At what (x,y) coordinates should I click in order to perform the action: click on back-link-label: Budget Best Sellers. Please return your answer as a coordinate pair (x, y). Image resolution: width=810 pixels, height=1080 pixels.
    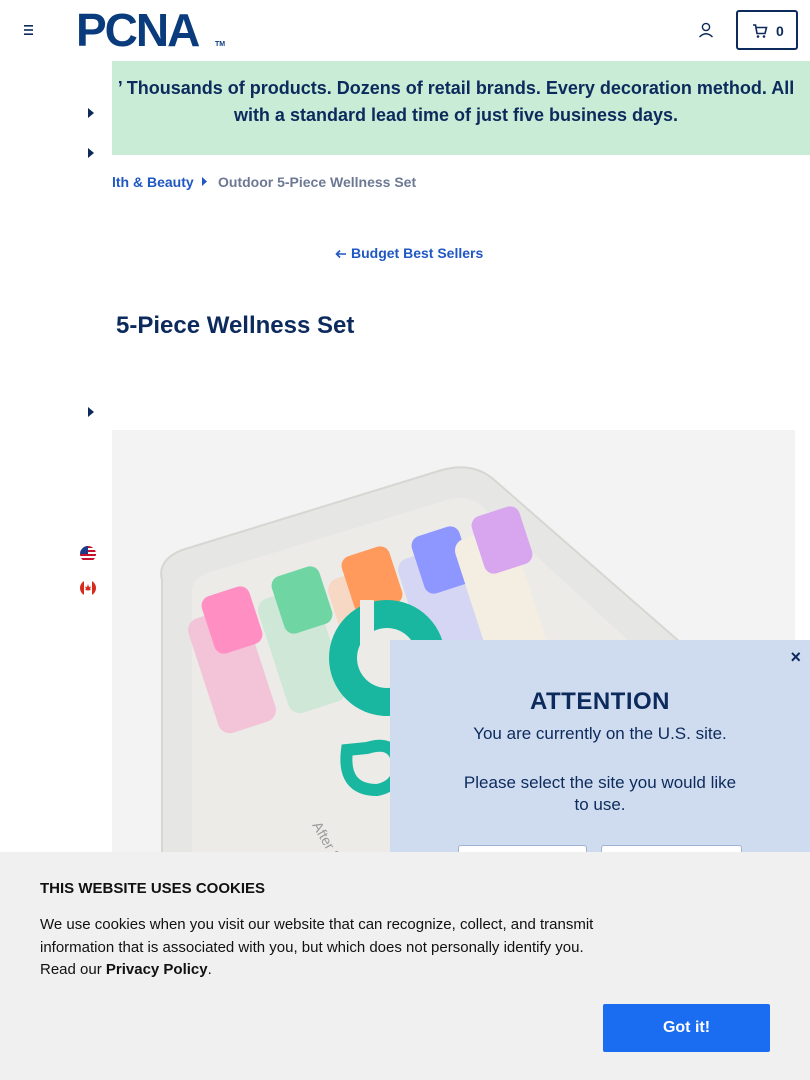
    Looking at the image, I should click on (417, 253).